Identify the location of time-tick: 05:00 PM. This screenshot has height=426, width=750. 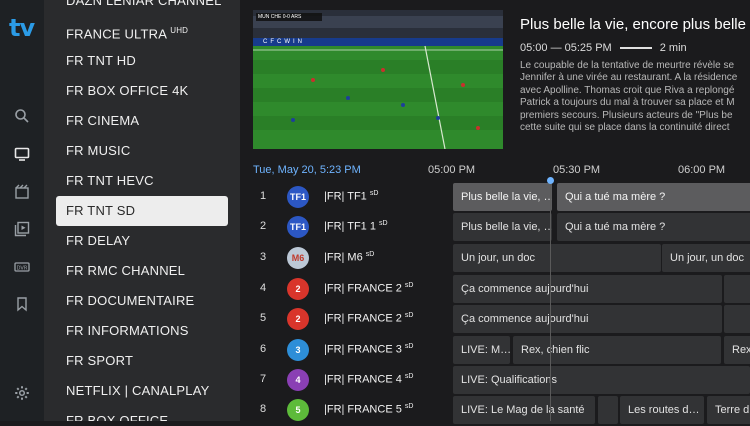
(452, 170).